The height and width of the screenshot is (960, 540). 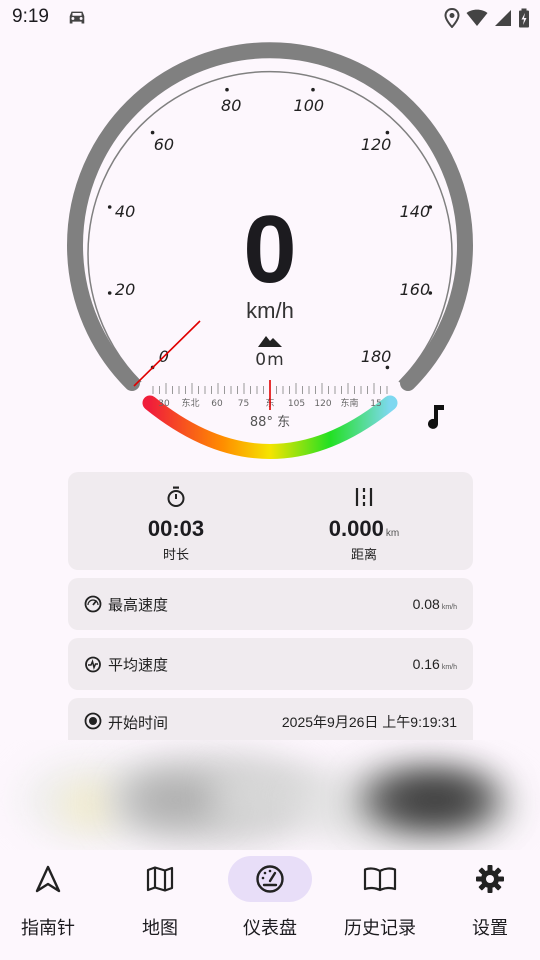 I want to click on nav-item-settings: 设置, so click(x=488, y=904).